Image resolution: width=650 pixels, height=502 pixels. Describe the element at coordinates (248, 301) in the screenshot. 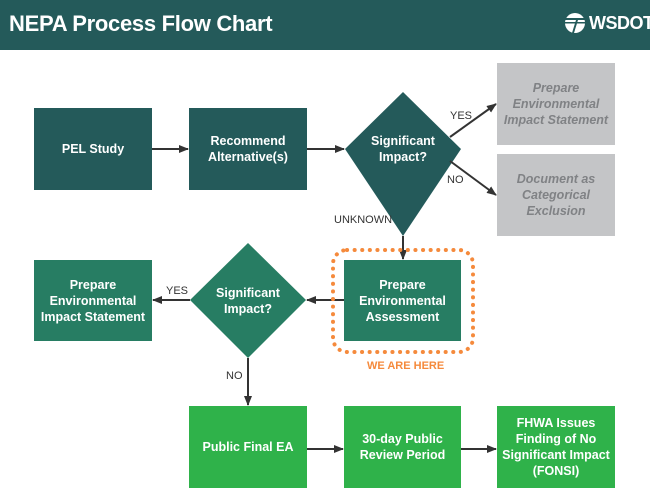

I see `decision2-label: Significant Impact?` at that location.